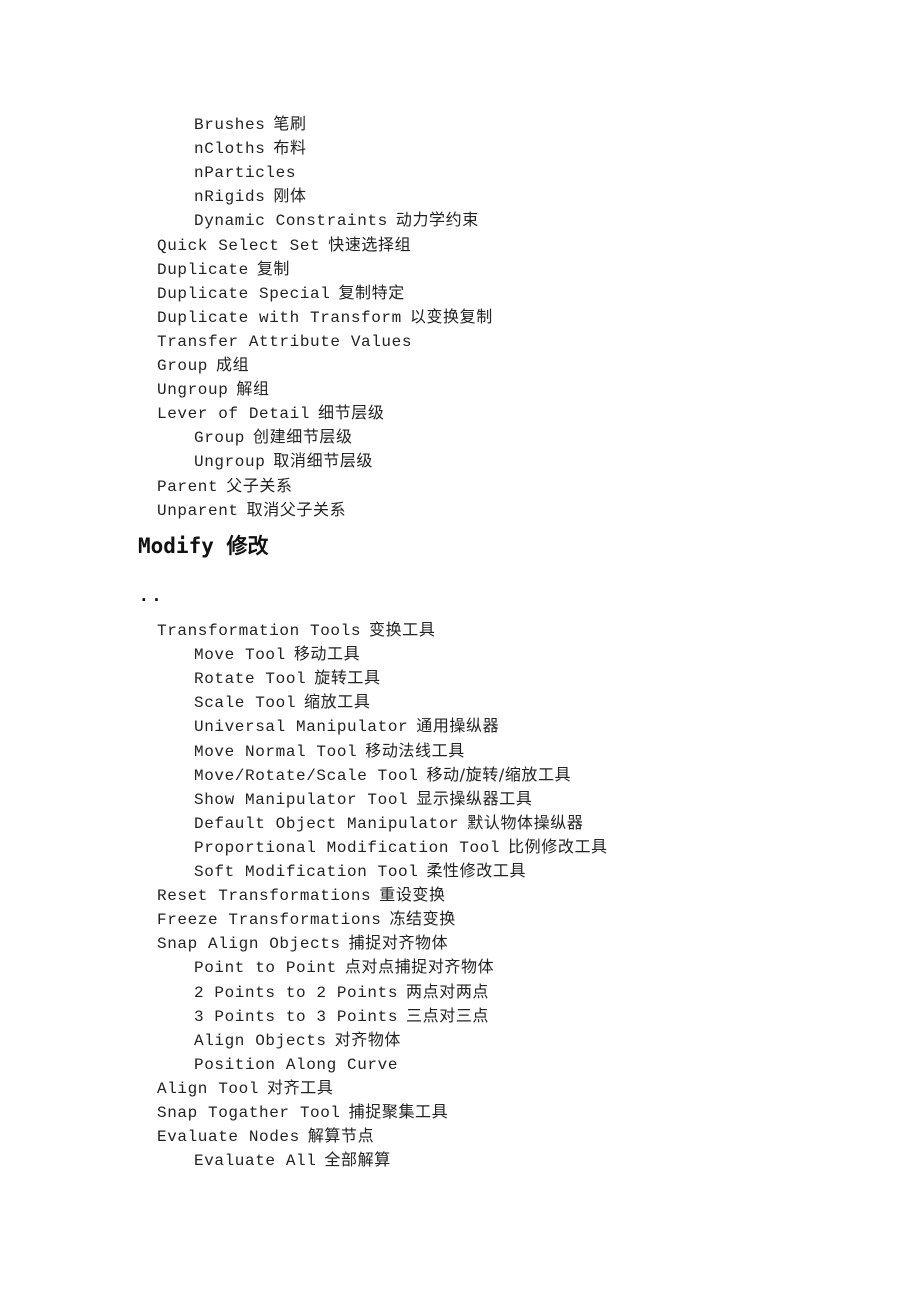  Describe the element at coordinates (244, 293) in the screenshot. I see `term-english: Duplicate Special` at that location.